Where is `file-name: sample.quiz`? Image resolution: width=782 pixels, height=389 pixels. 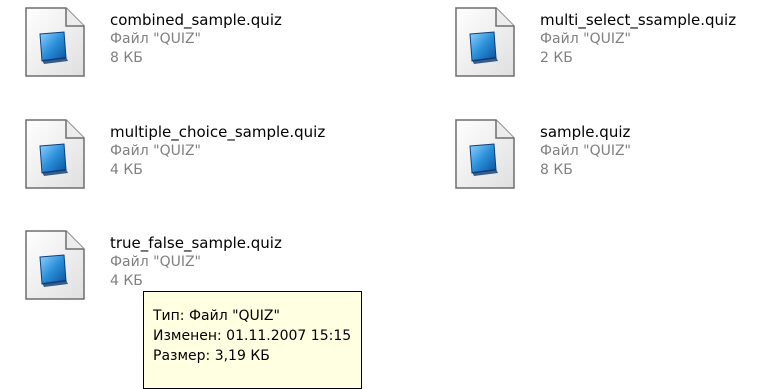
file-name: sample.quiz is located at coordinates (585, 132).